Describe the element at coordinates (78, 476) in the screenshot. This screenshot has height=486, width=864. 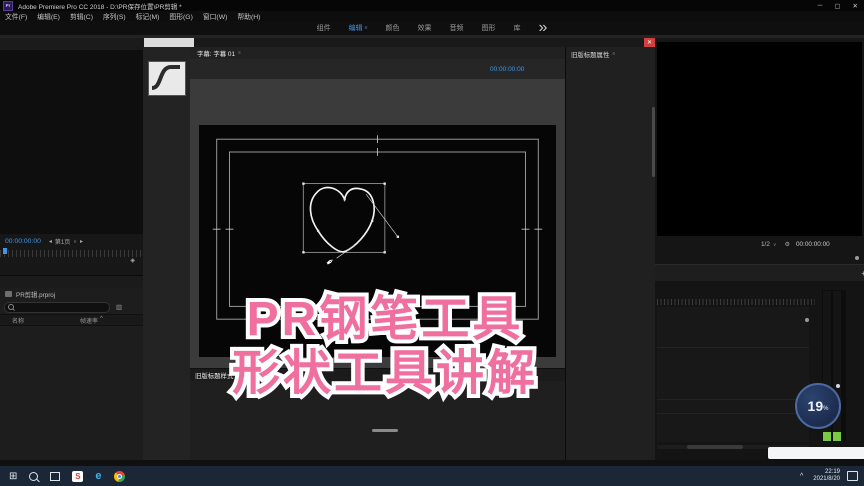
I see `pinned-app-icon: S` at that location.